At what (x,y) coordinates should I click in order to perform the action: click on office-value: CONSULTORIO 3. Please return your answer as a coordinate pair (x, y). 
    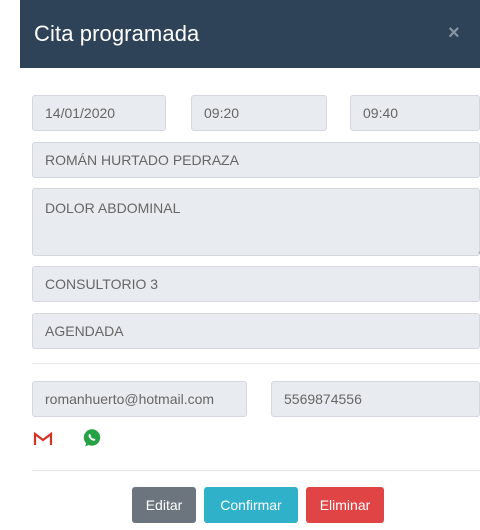
    Looking at the image, I should click on (102, 284).